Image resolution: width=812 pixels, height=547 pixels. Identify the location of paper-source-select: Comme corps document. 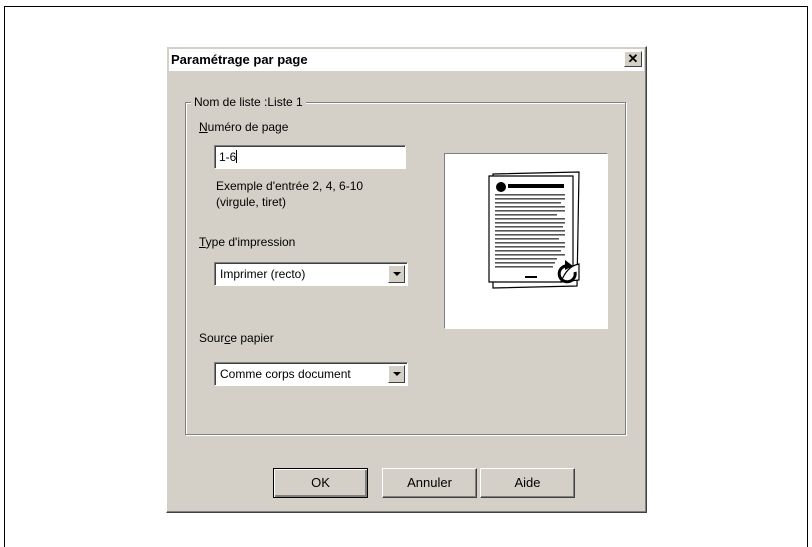
(311, 374).